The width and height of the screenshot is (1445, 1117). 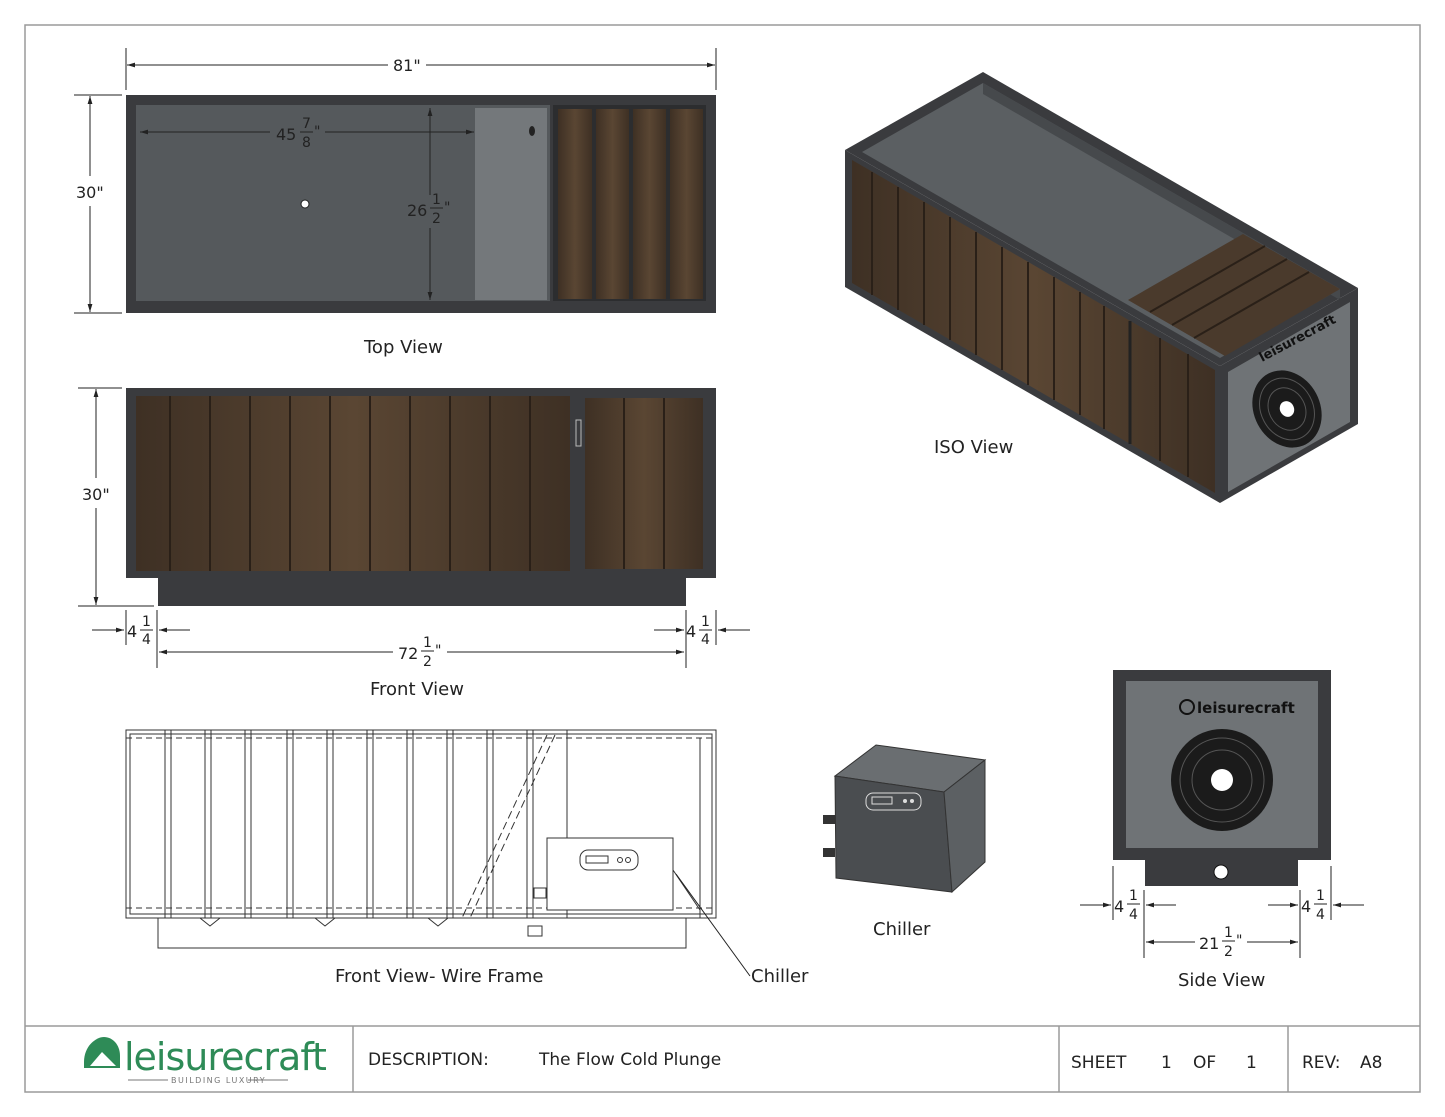 What do you see at coordinates (427, 643) in the screenshot?
I see `dim-base-length-num: 1` at bounding box center [427, 643].